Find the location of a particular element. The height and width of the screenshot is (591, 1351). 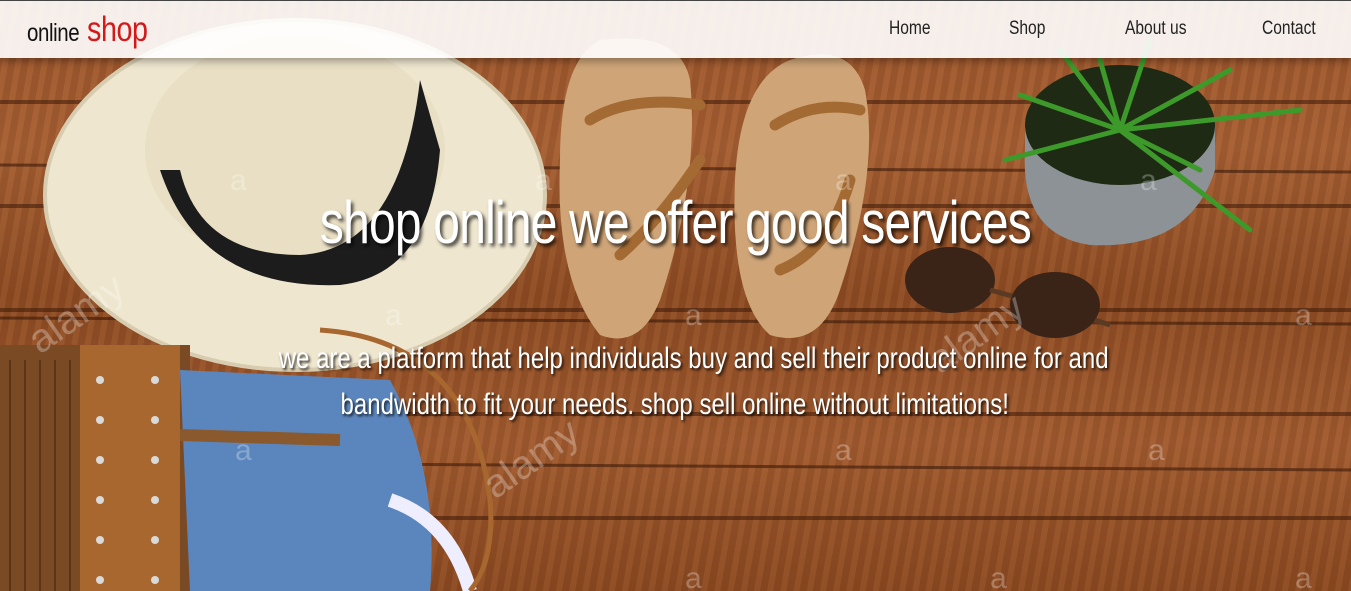

brand-name: shop is located at coordinates (117, 29).